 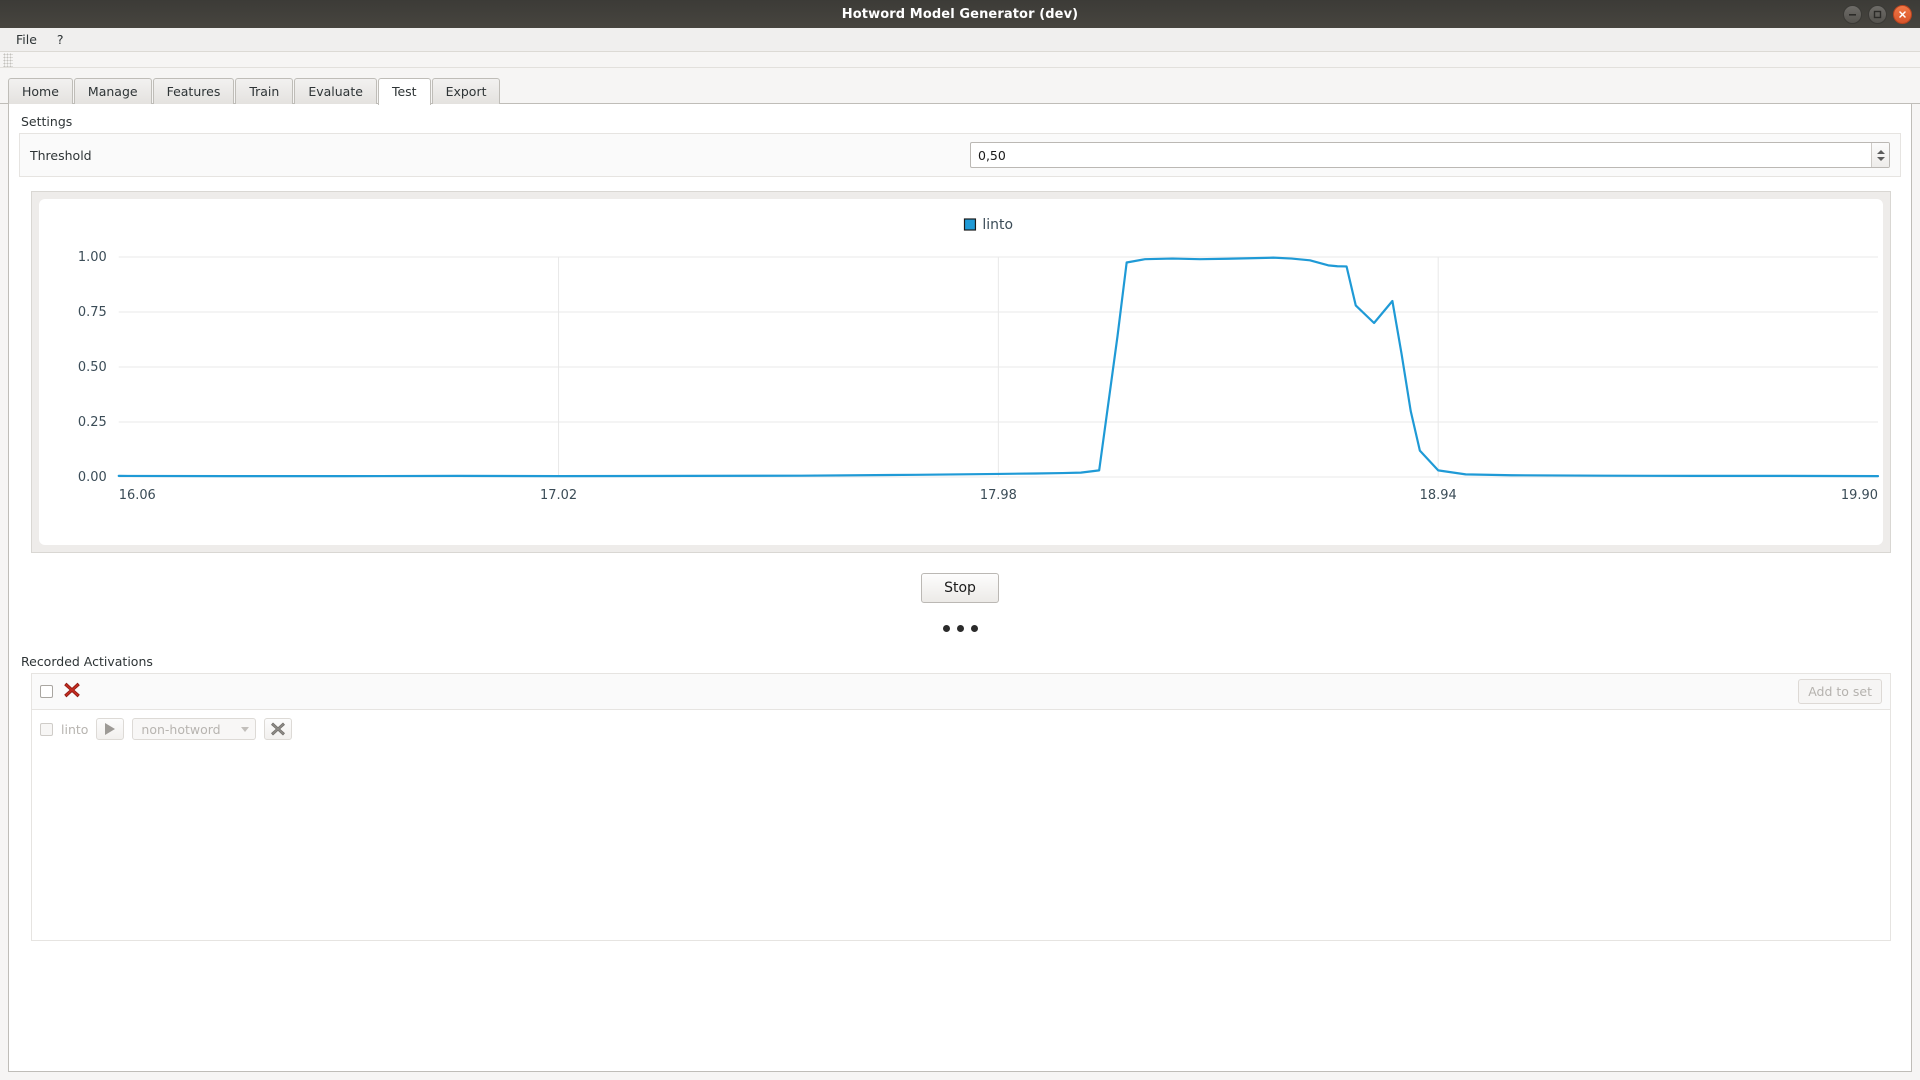 What do you see at coordinates (960, 60) in the screenshot?
I see `toolbar-strip` at bounding box center [960, 60].